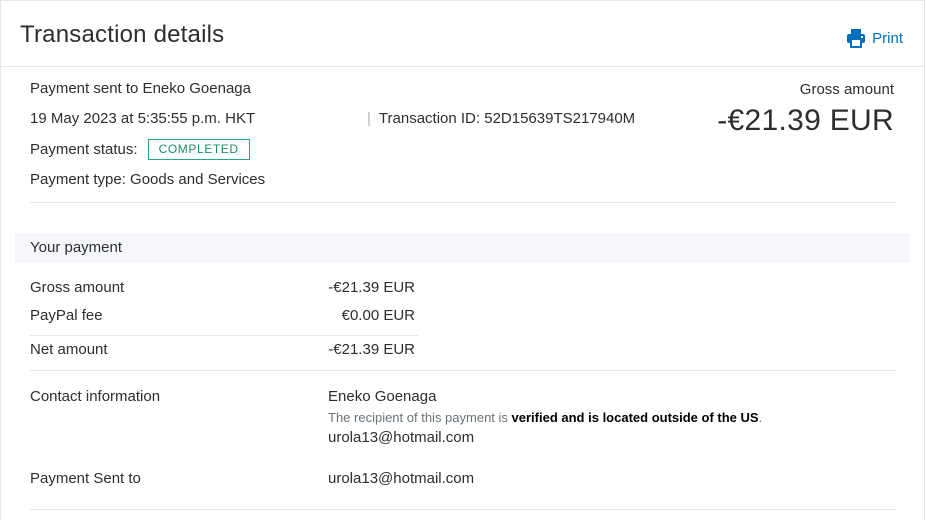 This screenshot has height=520, width=926. Describe the element at coordinates (122, 34) in the screenshot. I see `page-title: Transaction details` at that location.